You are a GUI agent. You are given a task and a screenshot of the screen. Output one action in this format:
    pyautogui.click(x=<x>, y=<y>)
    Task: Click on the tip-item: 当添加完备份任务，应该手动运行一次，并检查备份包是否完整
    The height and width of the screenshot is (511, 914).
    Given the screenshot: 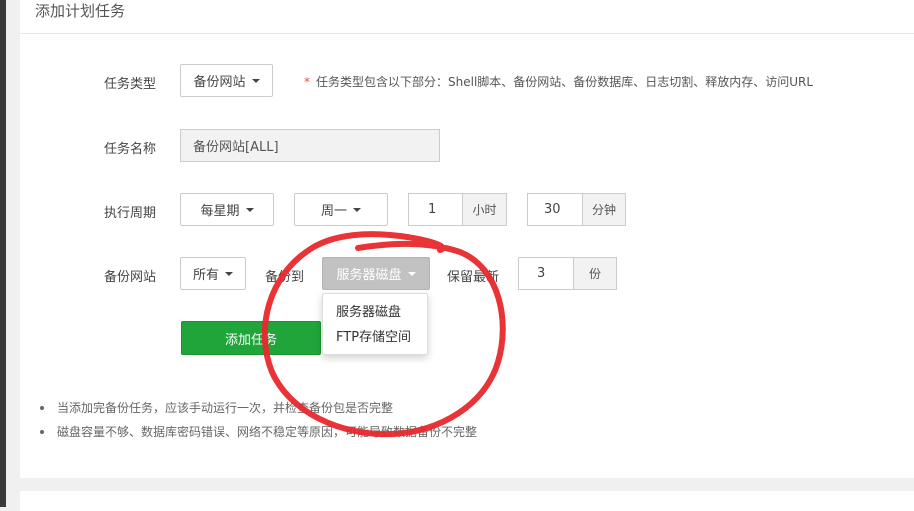 What is the action you would take?
    pyautogui.click(x=258, y=409)
    